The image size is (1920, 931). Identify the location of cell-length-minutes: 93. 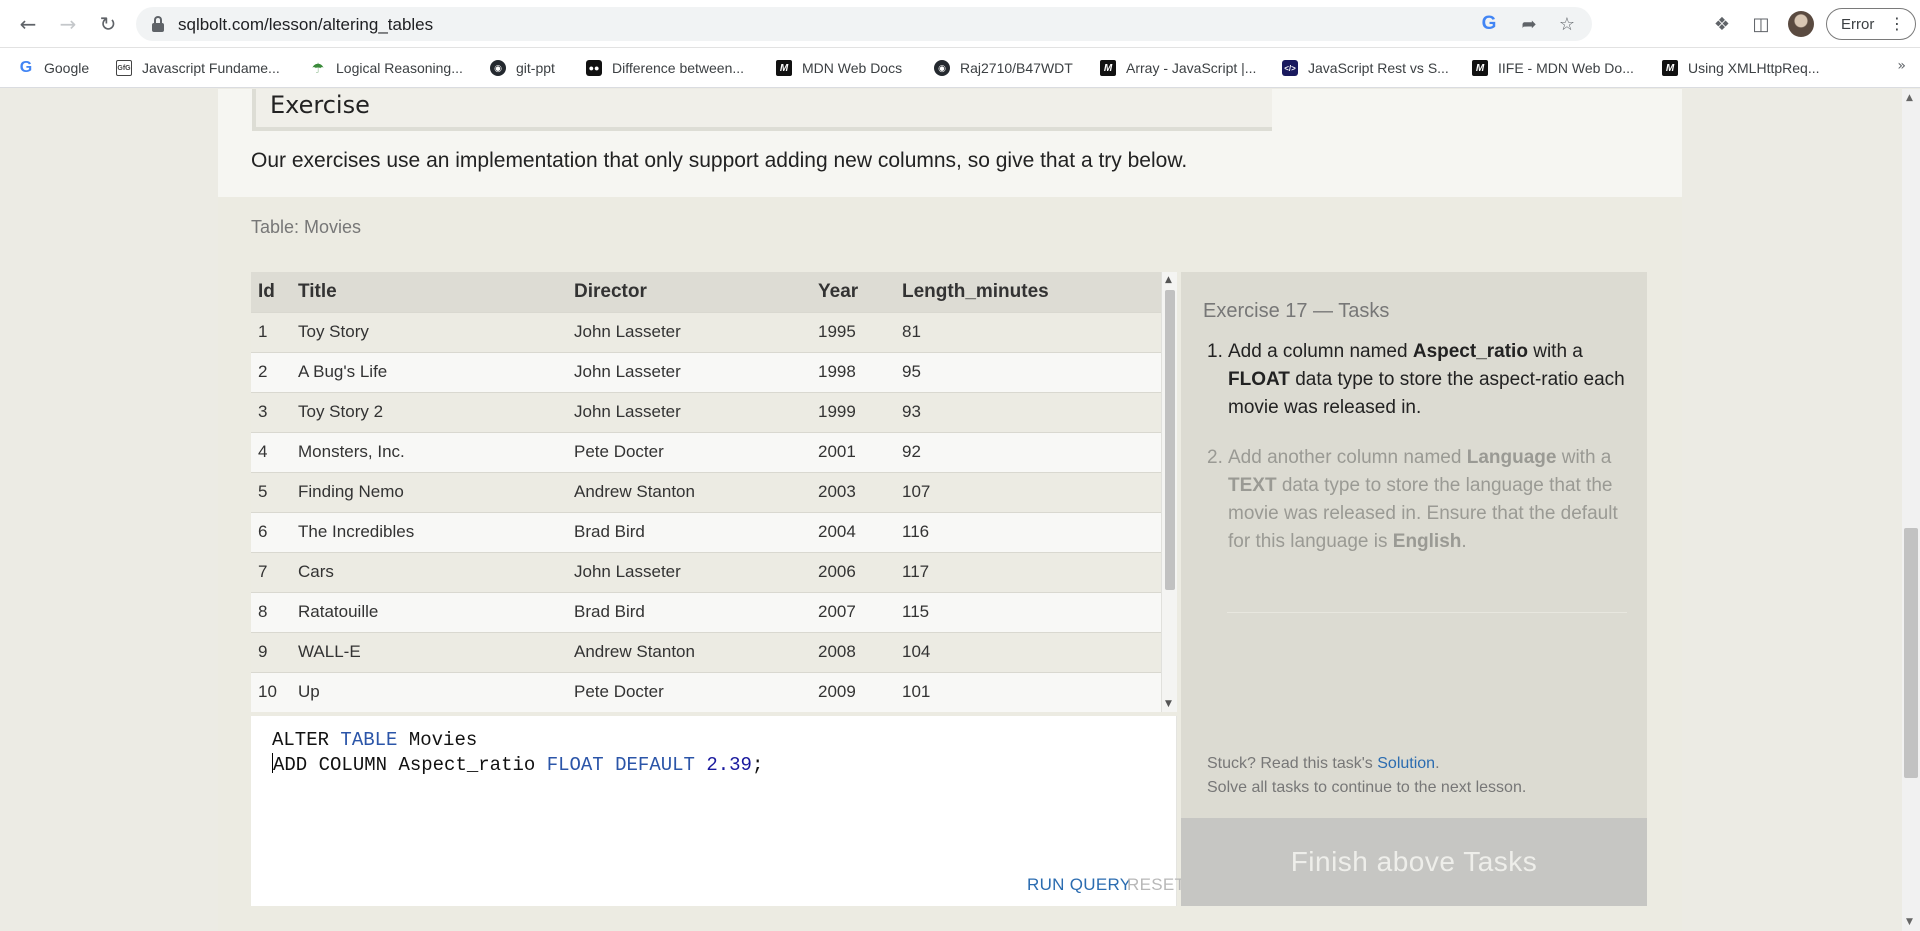
(911, 411).